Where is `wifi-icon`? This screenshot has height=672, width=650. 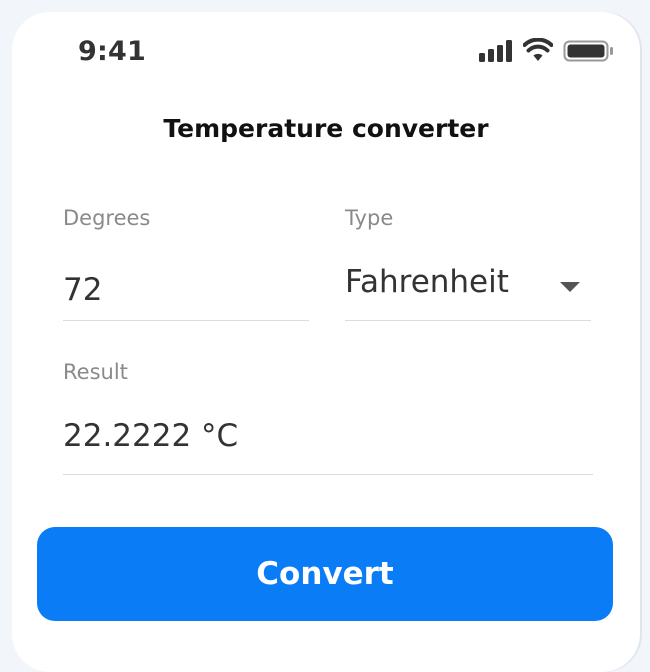 wifi-icon is located at coordinates (538, 49).